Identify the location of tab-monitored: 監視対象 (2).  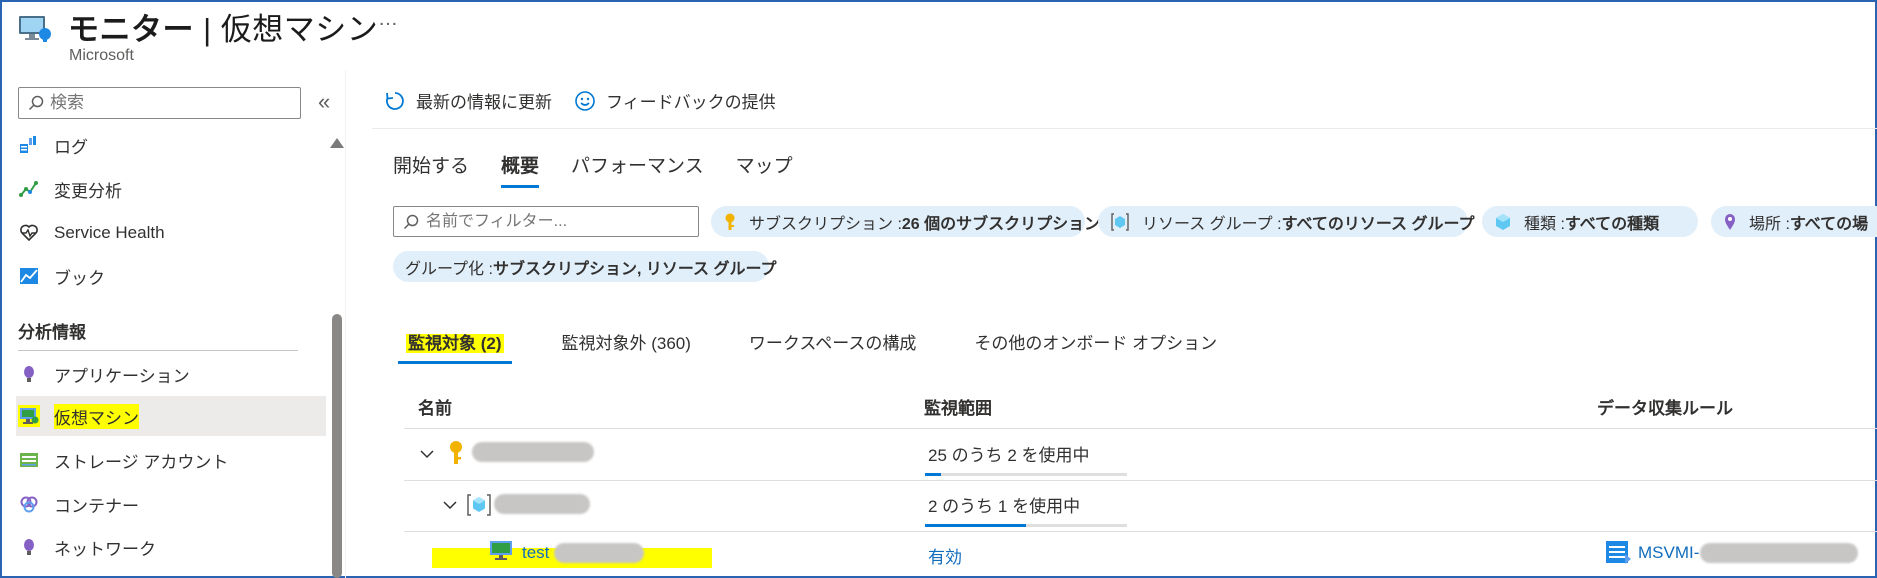
(455, 345).